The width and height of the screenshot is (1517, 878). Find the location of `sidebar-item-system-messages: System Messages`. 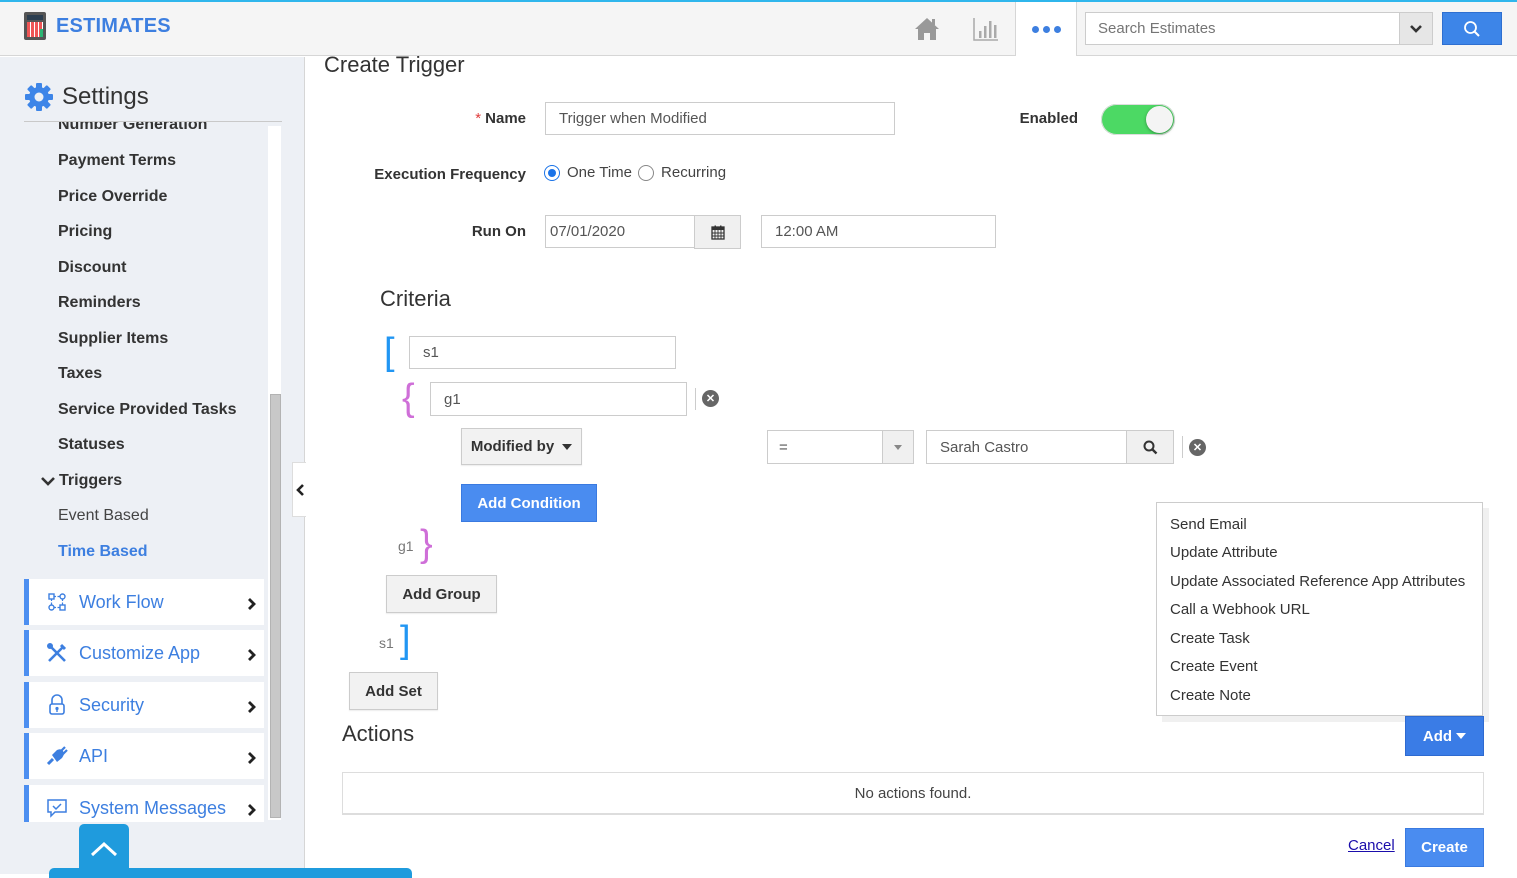

sidebar-item-system-messages: System Messages is located at coordinates (144, 803).